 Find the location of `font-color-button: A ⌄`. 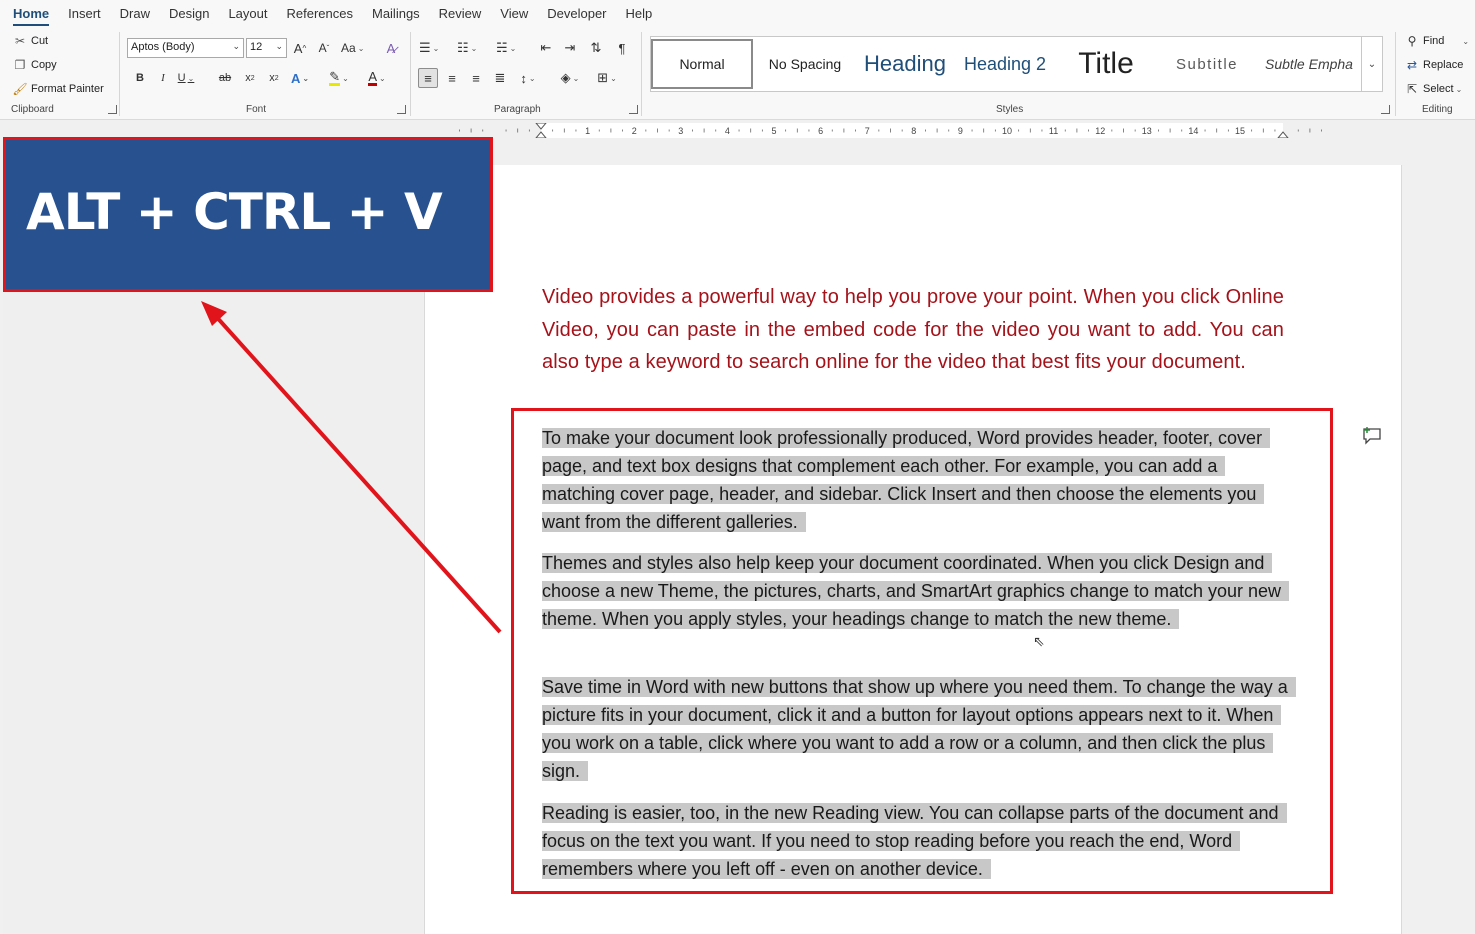

font-color-button: A ⌄ is located at coordinates (377, 78).